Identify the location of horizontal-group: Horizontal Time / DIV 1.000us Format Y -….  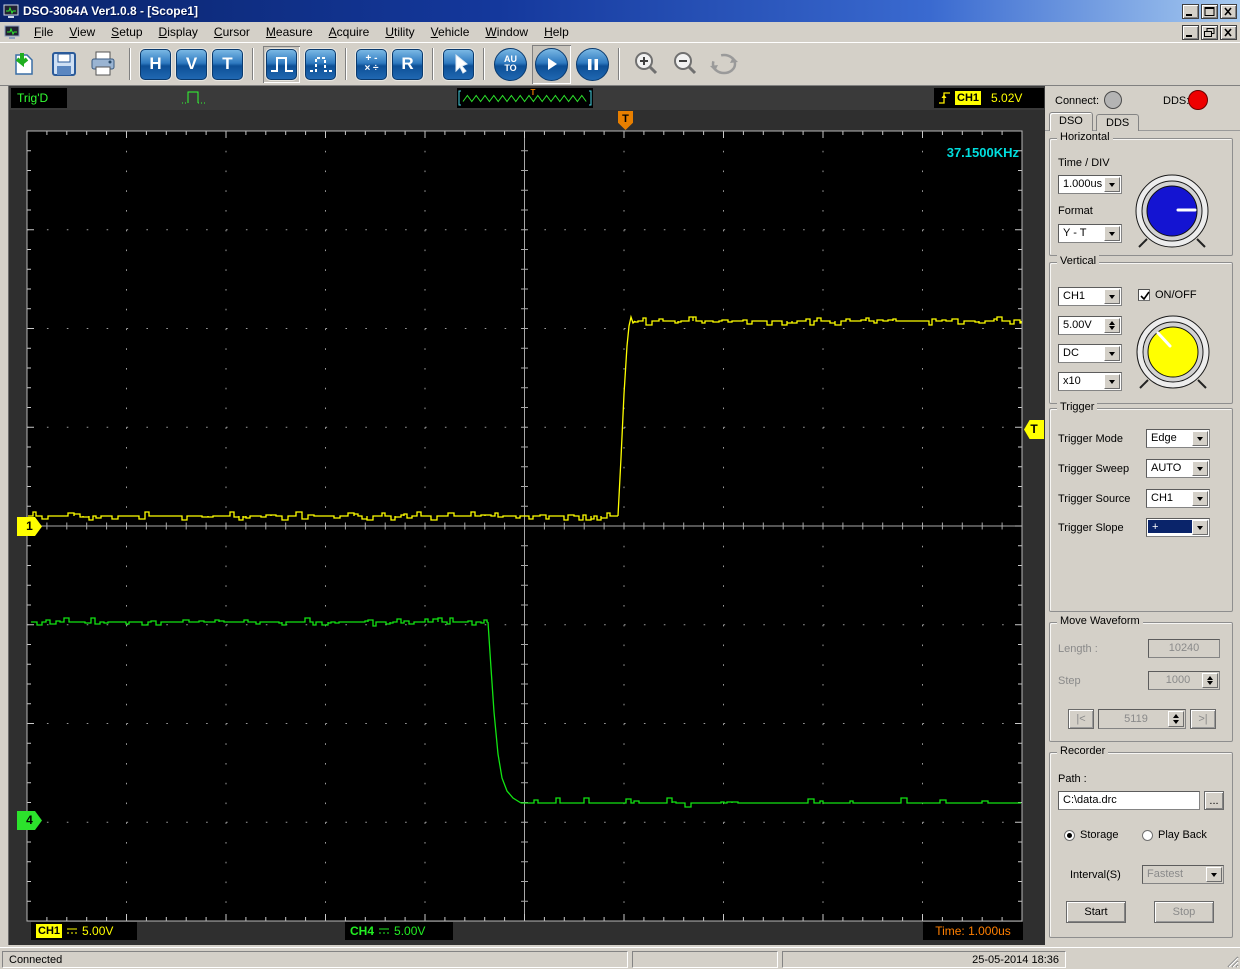
(1141, 193).